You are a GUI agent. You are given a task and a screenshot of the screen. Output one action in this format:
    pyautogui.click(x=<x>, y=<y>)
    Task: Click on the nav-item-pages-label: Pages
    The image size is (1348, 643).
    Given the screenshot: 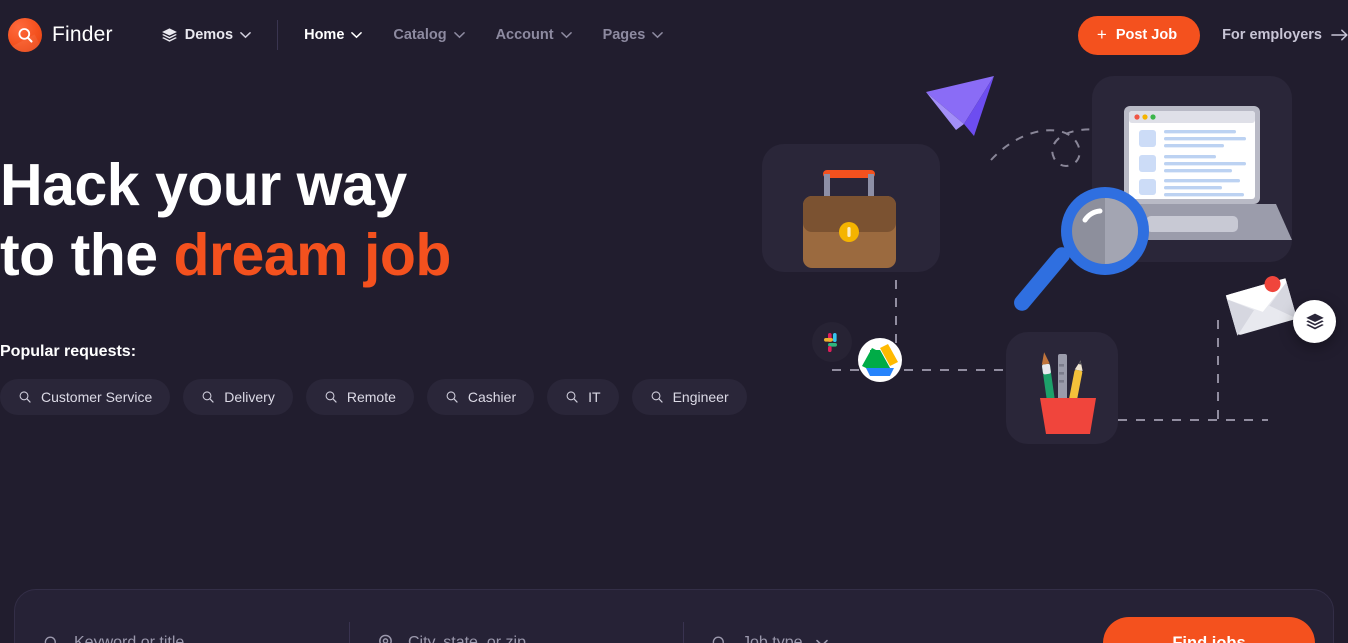 What is the action you would take?
    pyautogui.click(x=624, y=35)
    